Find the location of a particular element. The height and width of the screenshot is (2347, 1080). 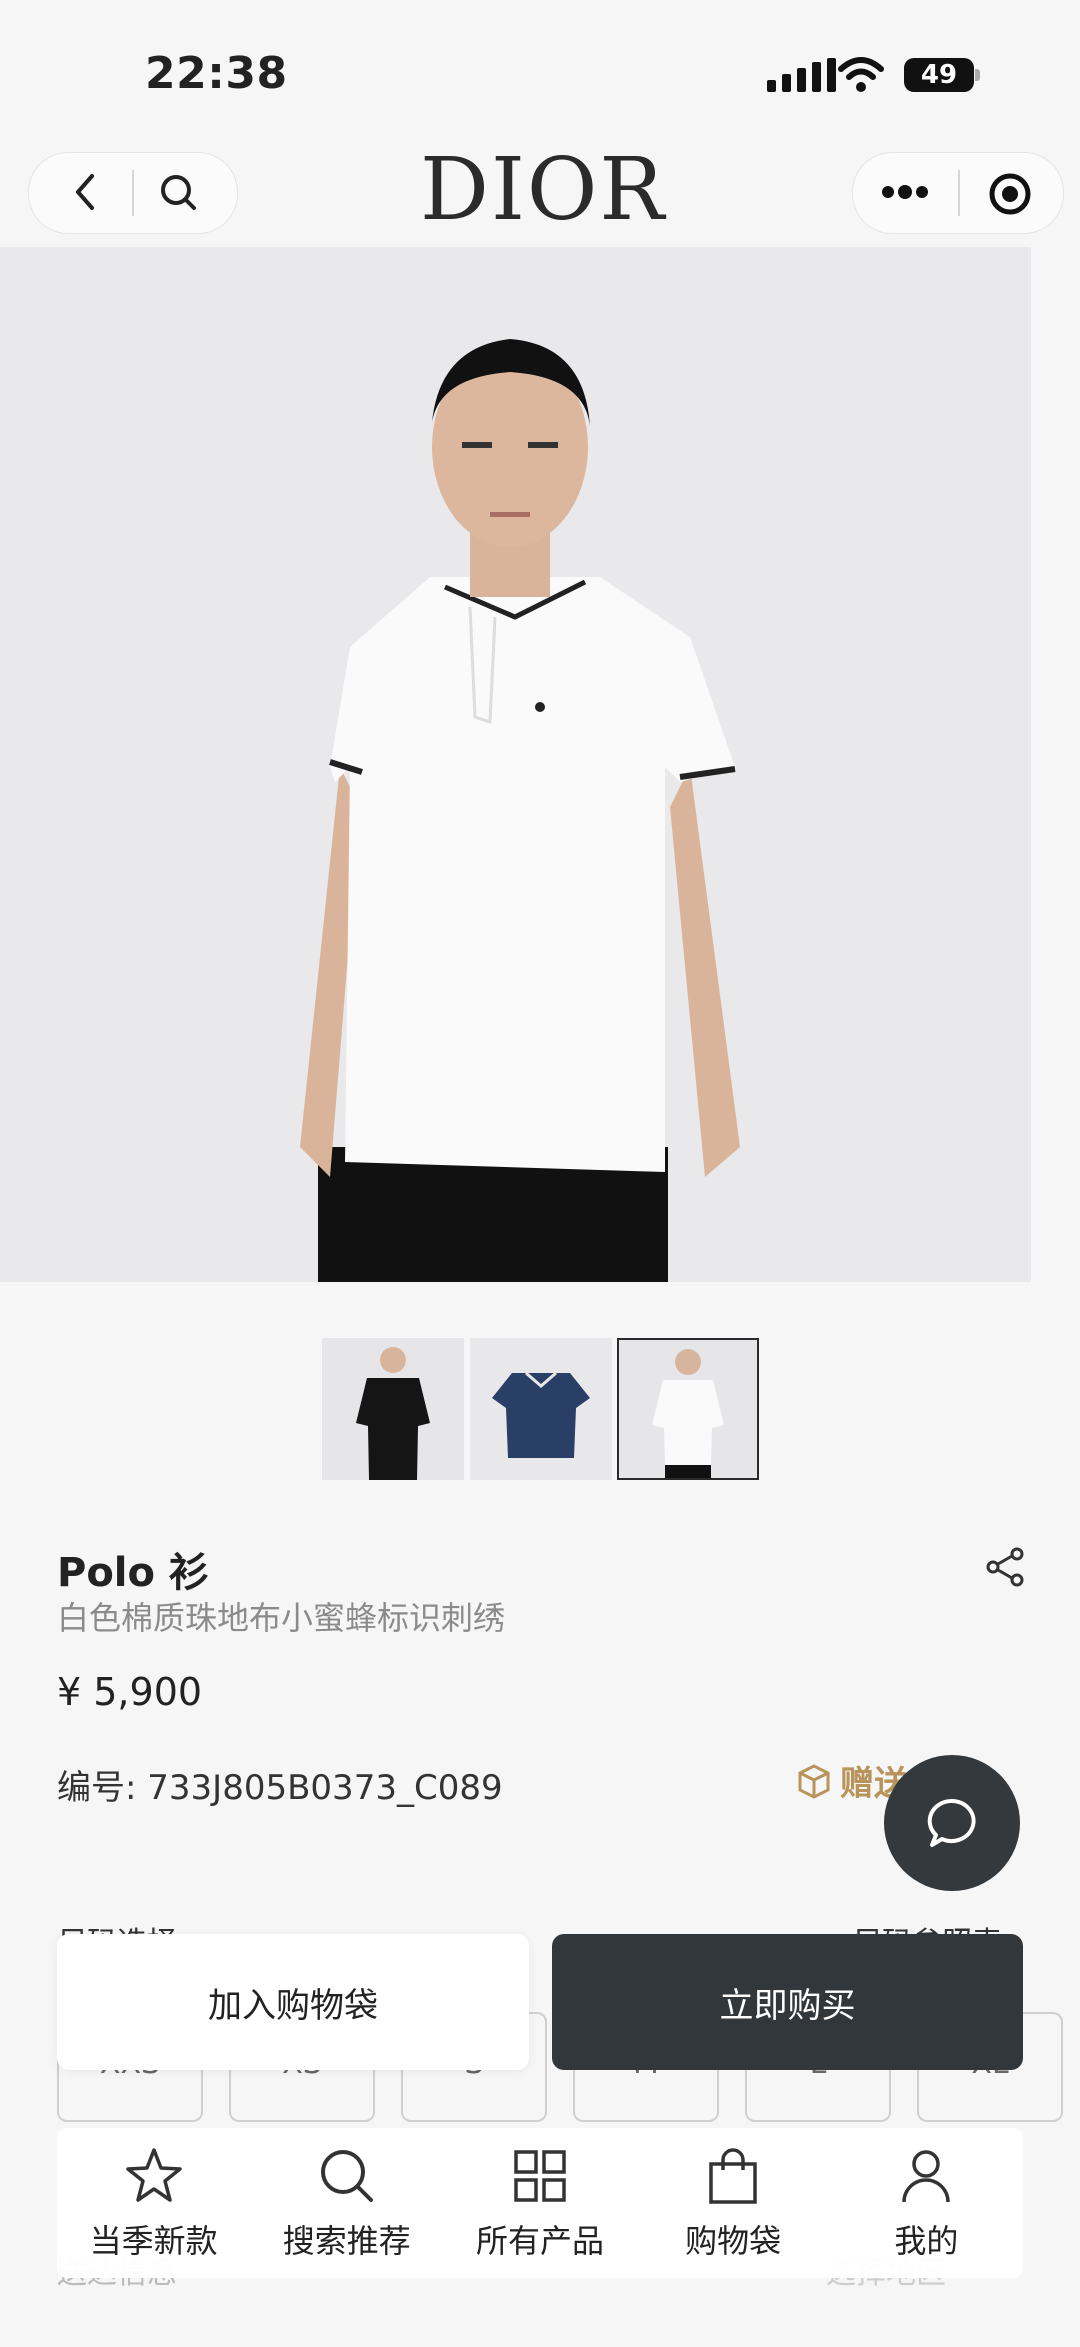

chat-button is located at coordinates (952, 1823).